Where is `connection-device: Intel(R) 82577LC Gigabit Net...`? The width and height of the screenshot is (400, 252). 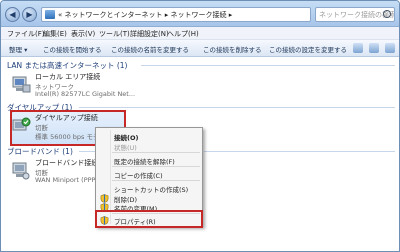 connection-device: Intel(R) 82577LC Gigabit Net... is located at coordinates (85, 94).